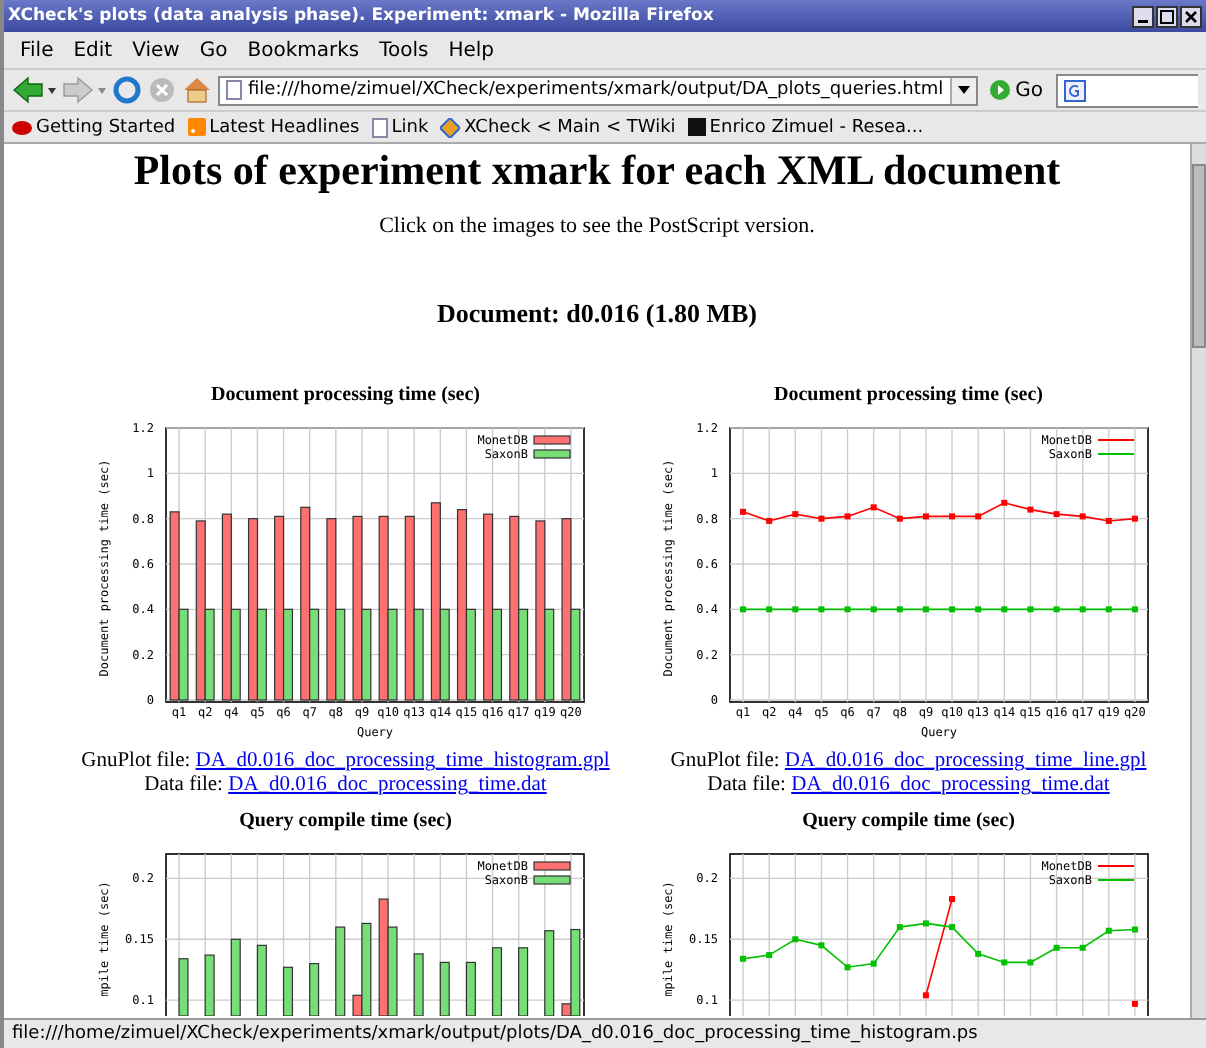  What do you see at coordinates (597, 170) in the screenshot?
I see `page-heading: Plots of experiment xmark for each XML document` at bounding box center [597, 170].